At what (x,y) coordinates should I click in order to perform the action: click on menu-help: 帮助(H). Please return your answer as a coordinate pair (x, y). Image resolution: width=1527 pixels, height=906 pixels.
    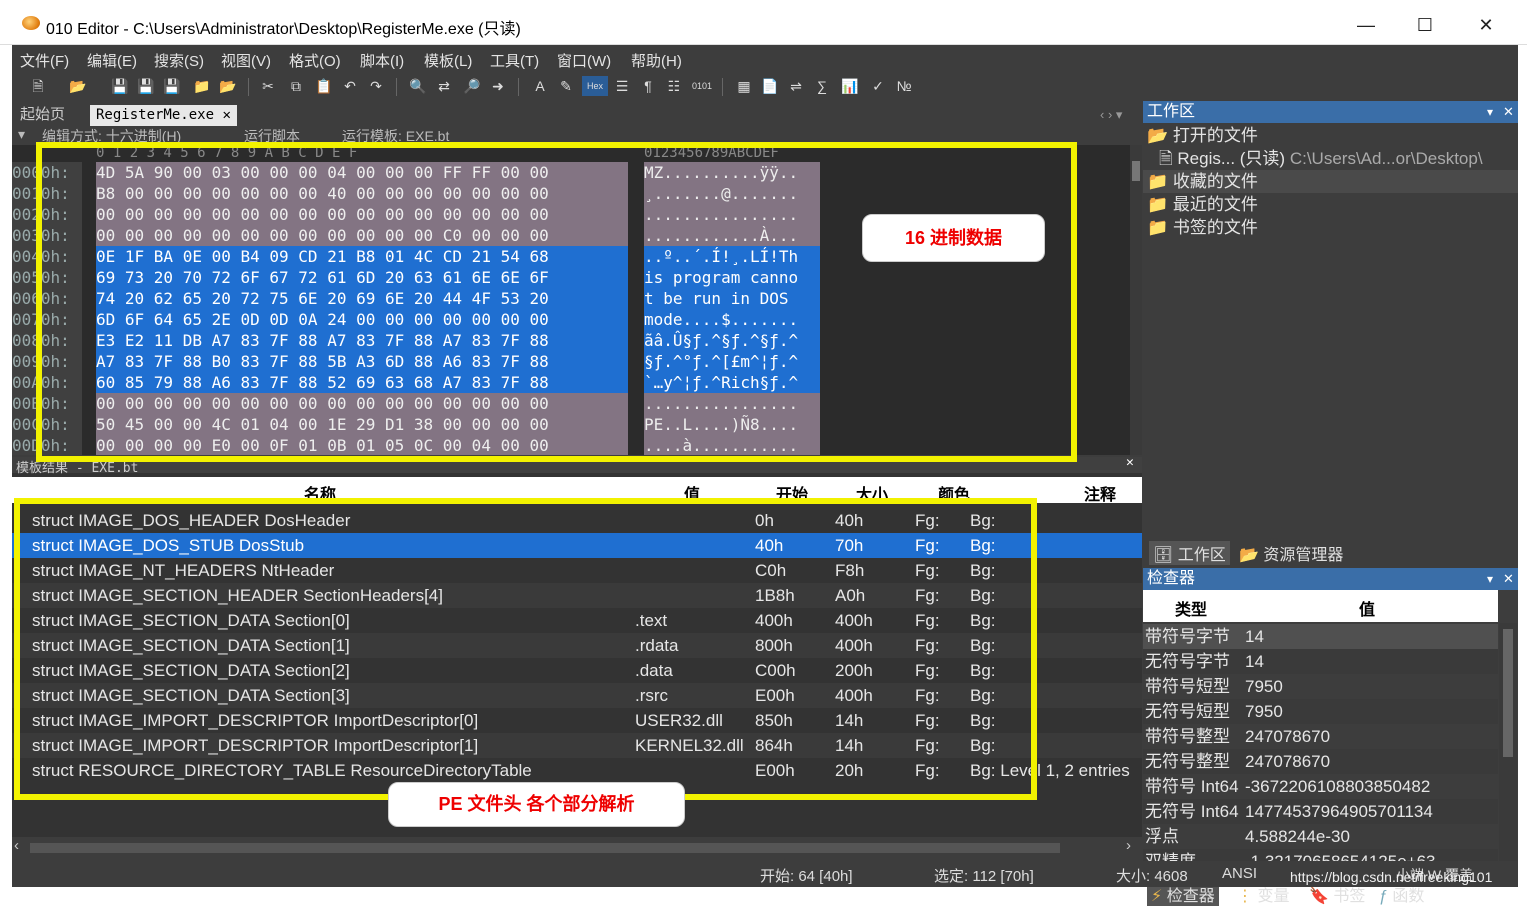
    Looking at the image, I should click on (656, 60).